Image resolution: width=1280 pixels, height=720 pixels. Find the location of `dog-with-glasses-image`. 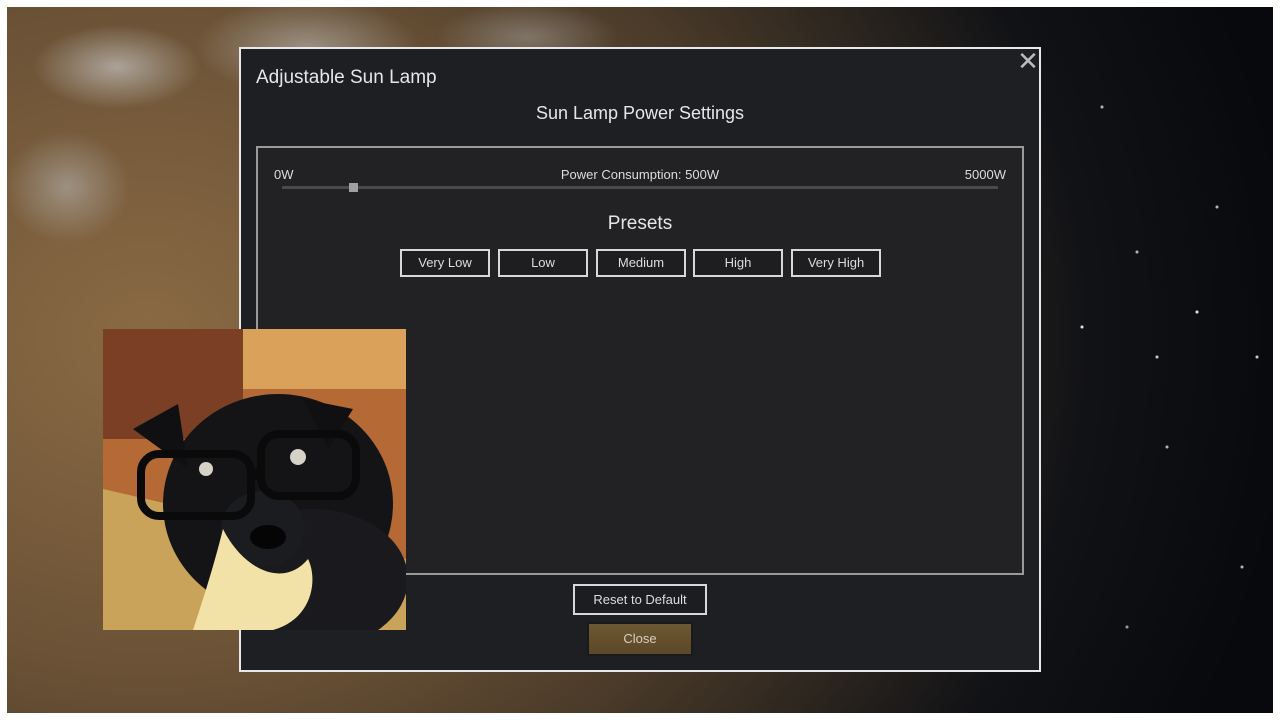

dog-with-glasses-image is located at coordinates (254, 479).